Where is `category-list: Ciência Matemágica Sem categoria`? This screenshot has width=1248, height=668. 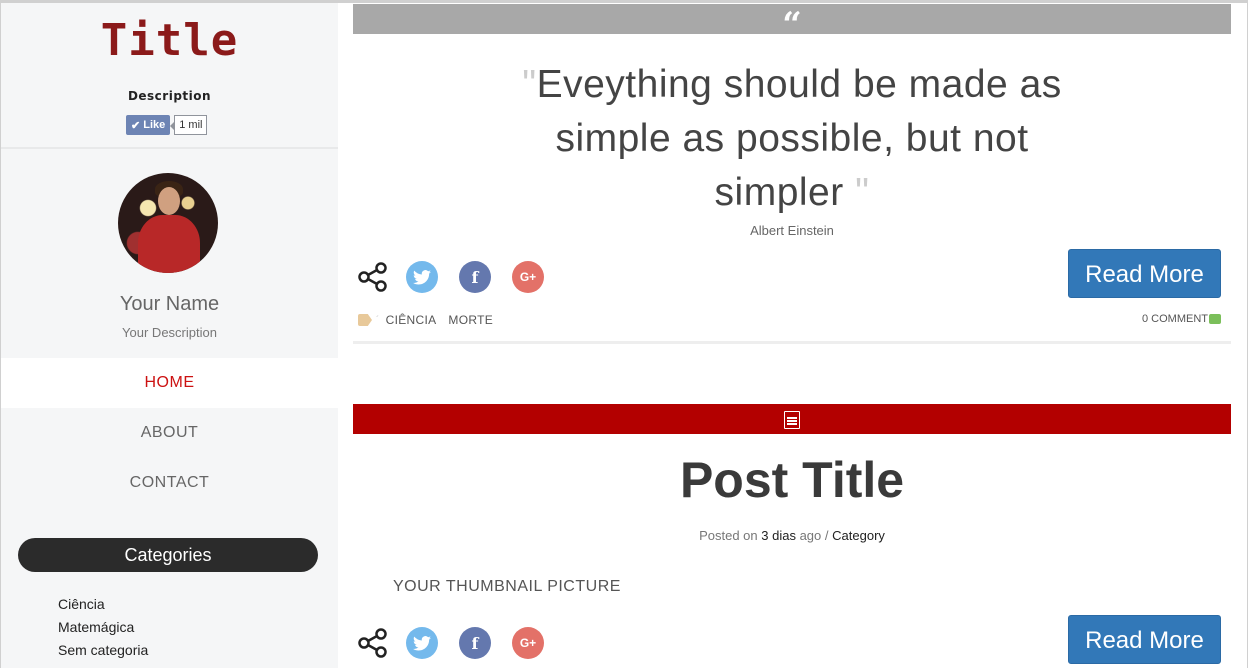 category-list: Ciência Matemágica Sem categoria is located at coordinates (103, 627).